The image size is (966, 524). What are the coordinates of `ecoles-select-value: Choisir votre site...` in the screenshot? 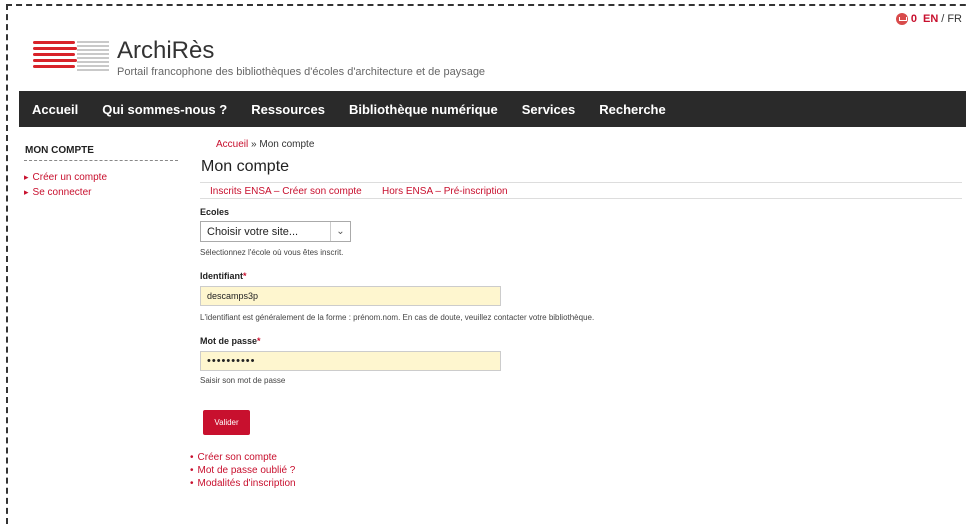 It's located at (253, 231).